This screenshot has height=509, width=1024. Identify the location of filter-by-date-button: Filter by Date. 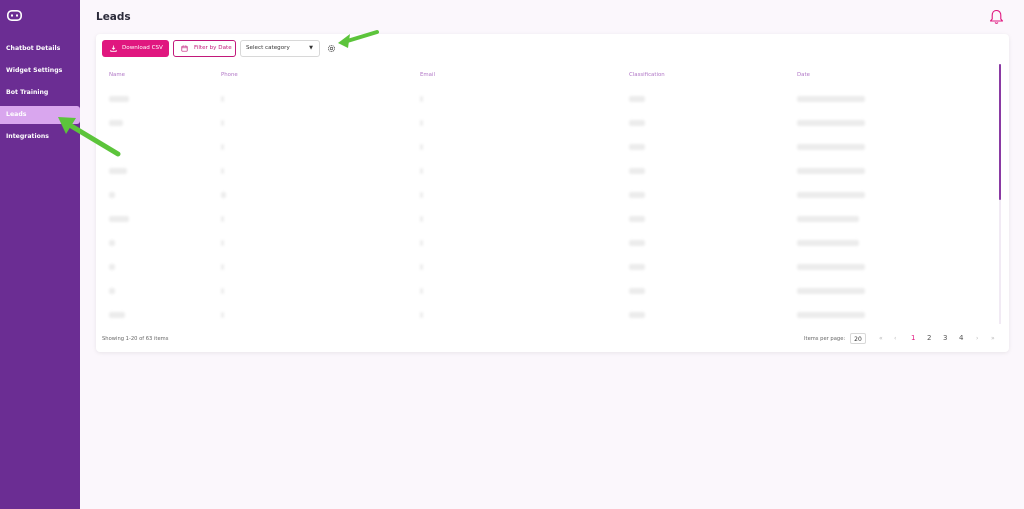
(204, 48).